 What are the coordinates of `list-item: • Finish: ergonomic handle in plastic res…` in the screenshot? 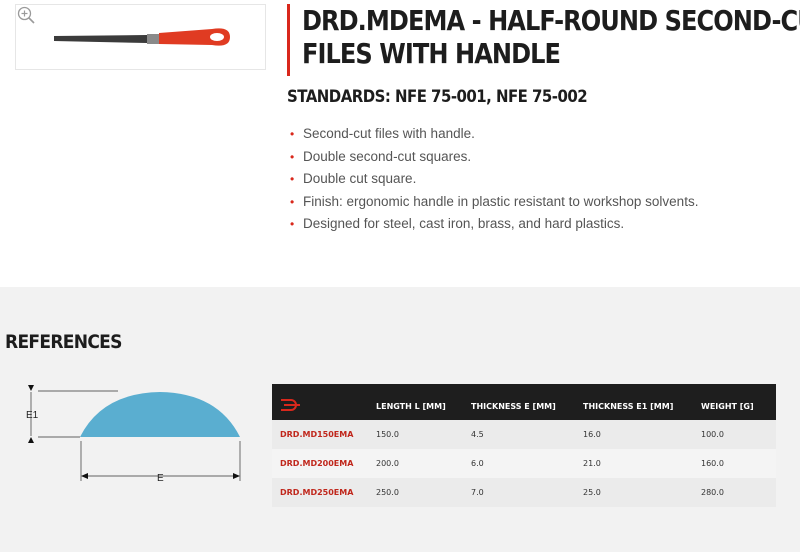 It's located at (494, 202).